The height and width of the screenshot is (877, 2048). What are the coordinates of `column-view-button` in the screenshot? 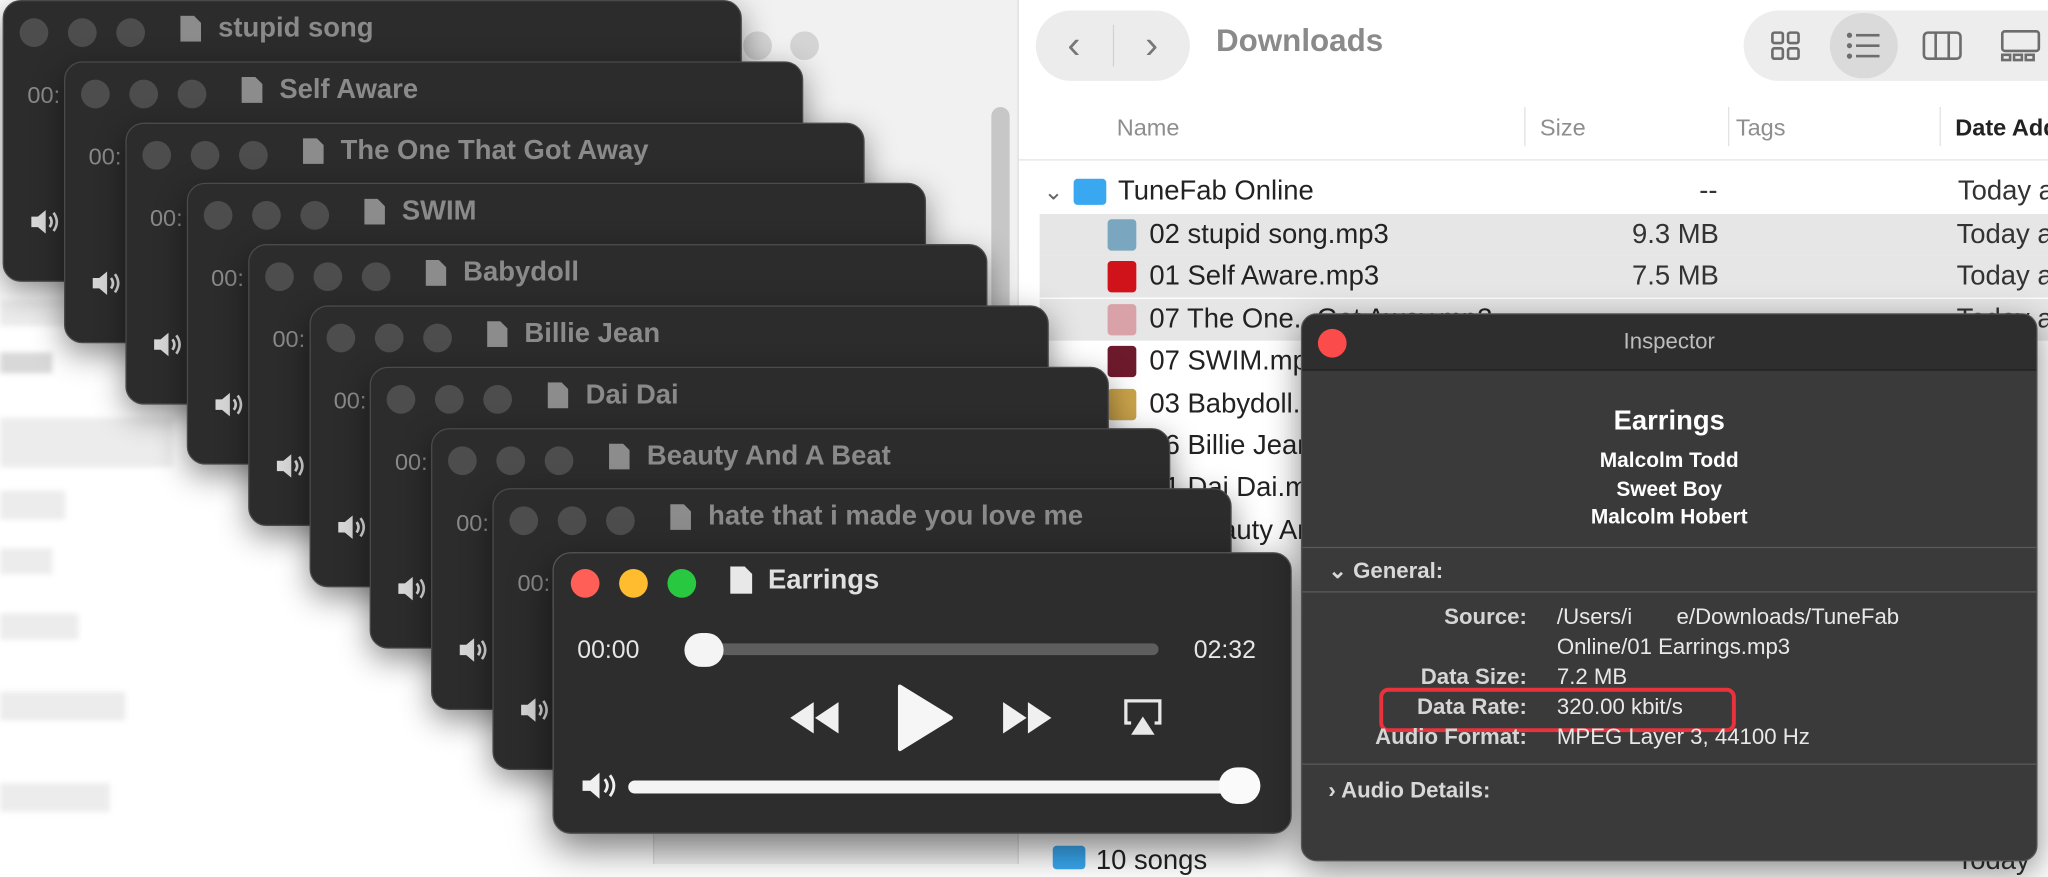 It's located at (1942, 45).